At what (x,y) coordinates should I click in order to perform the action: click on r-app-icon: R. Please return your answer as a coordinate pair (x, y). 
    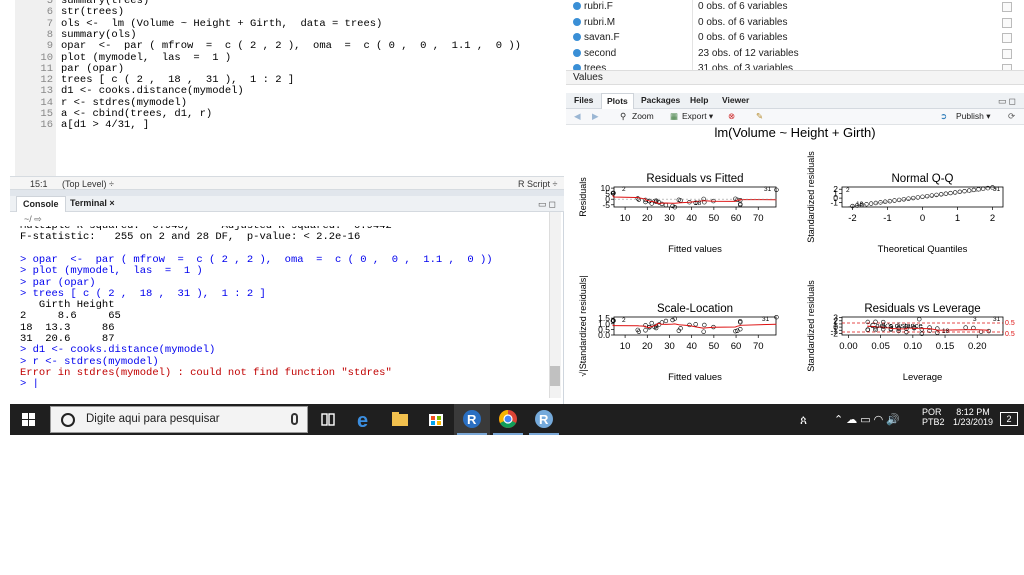
    Looking at the image, I should click on (472, 419).